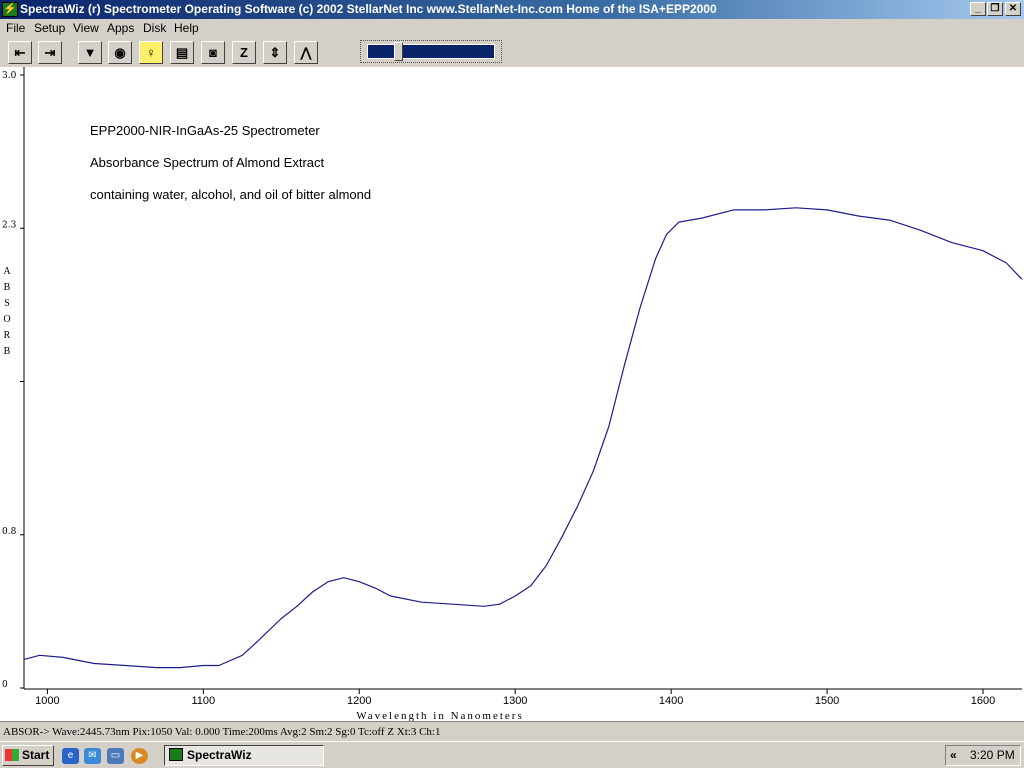  I want to click on integration-slider-panel, so click(431, 51).